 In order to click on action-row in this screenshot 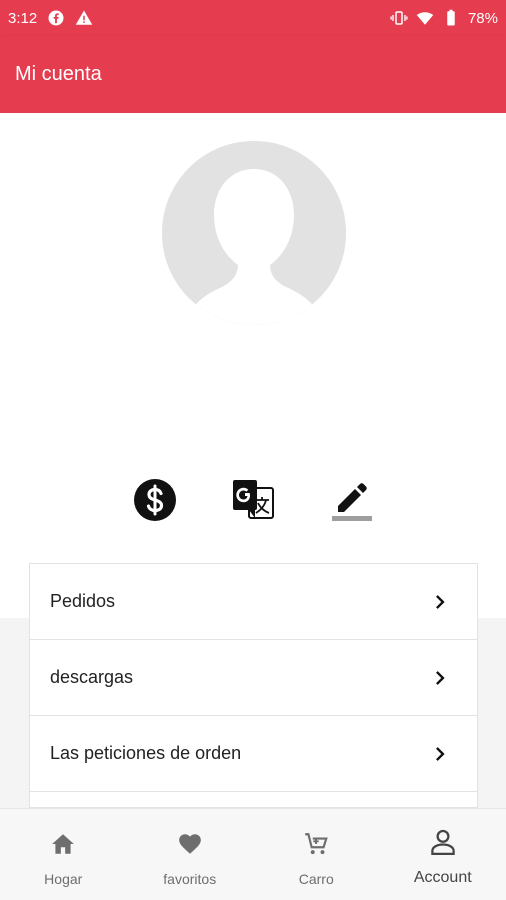, I will do `click(253, 503)`.